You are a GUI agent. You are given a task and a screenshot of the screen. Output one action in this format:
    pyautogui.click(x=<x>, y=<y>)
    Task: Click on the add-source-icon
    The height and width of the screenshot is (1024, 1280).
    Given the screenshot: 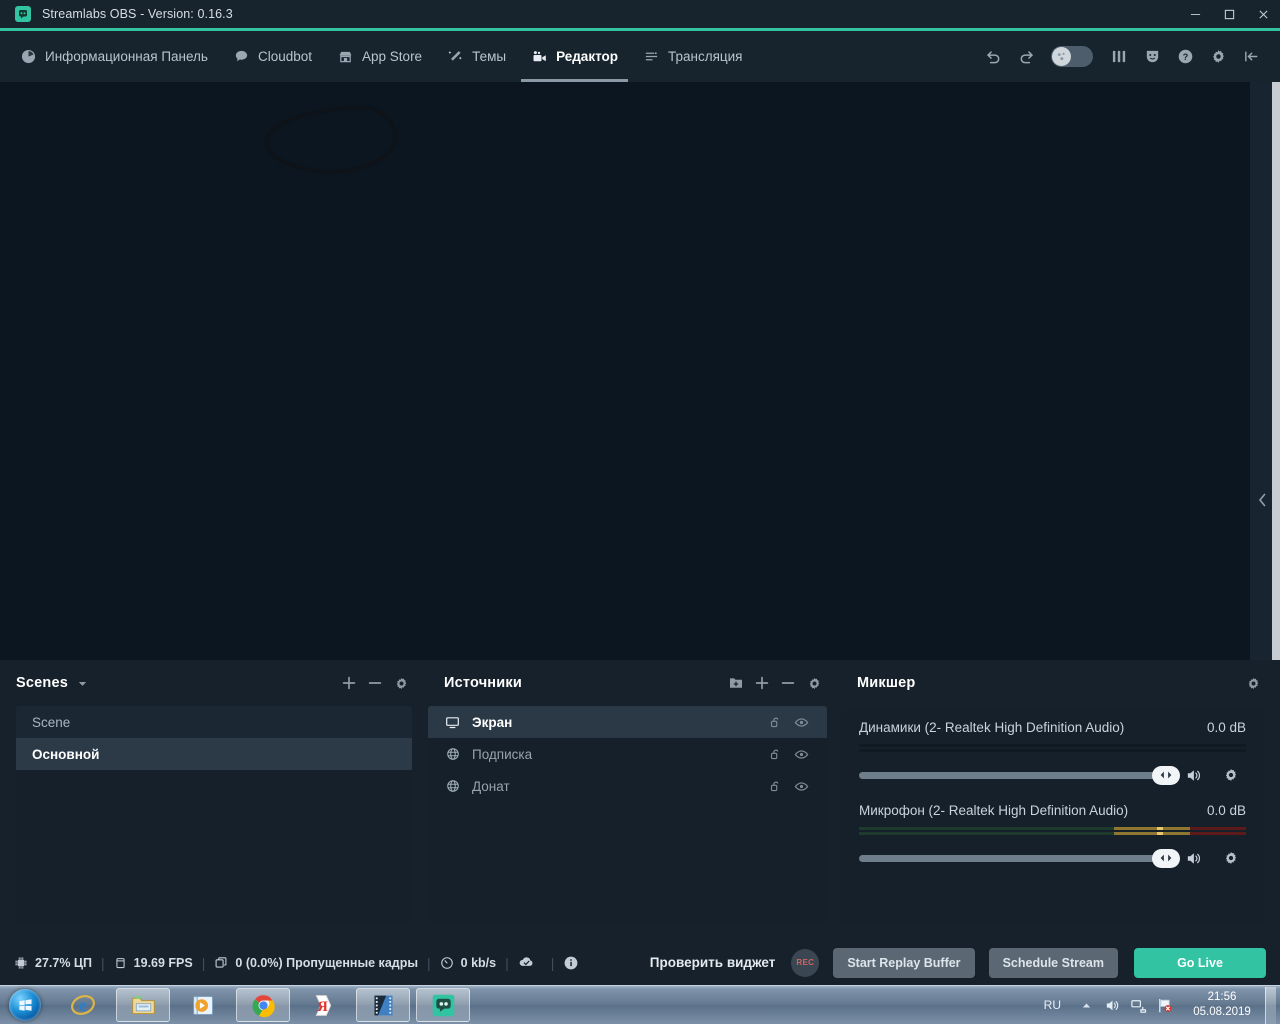 What is the action you would take?
    pyautogui.click(x=762, y=683)
    